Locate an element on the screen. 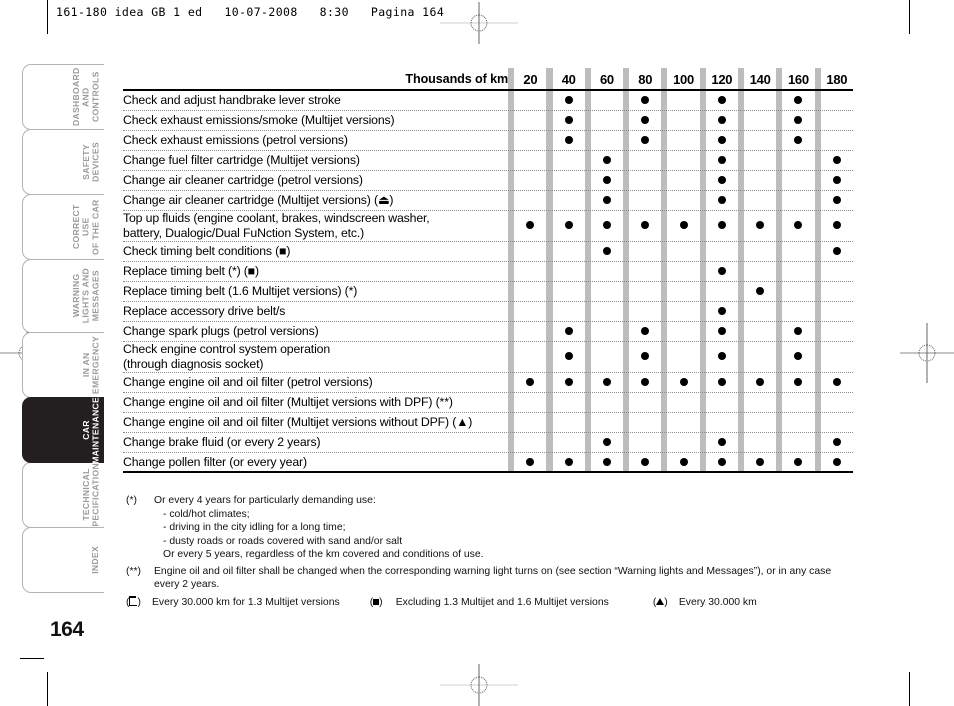 This screenshot has width=954, height=706. crop-mark-bottom-right is located at coordinates (909, 689).